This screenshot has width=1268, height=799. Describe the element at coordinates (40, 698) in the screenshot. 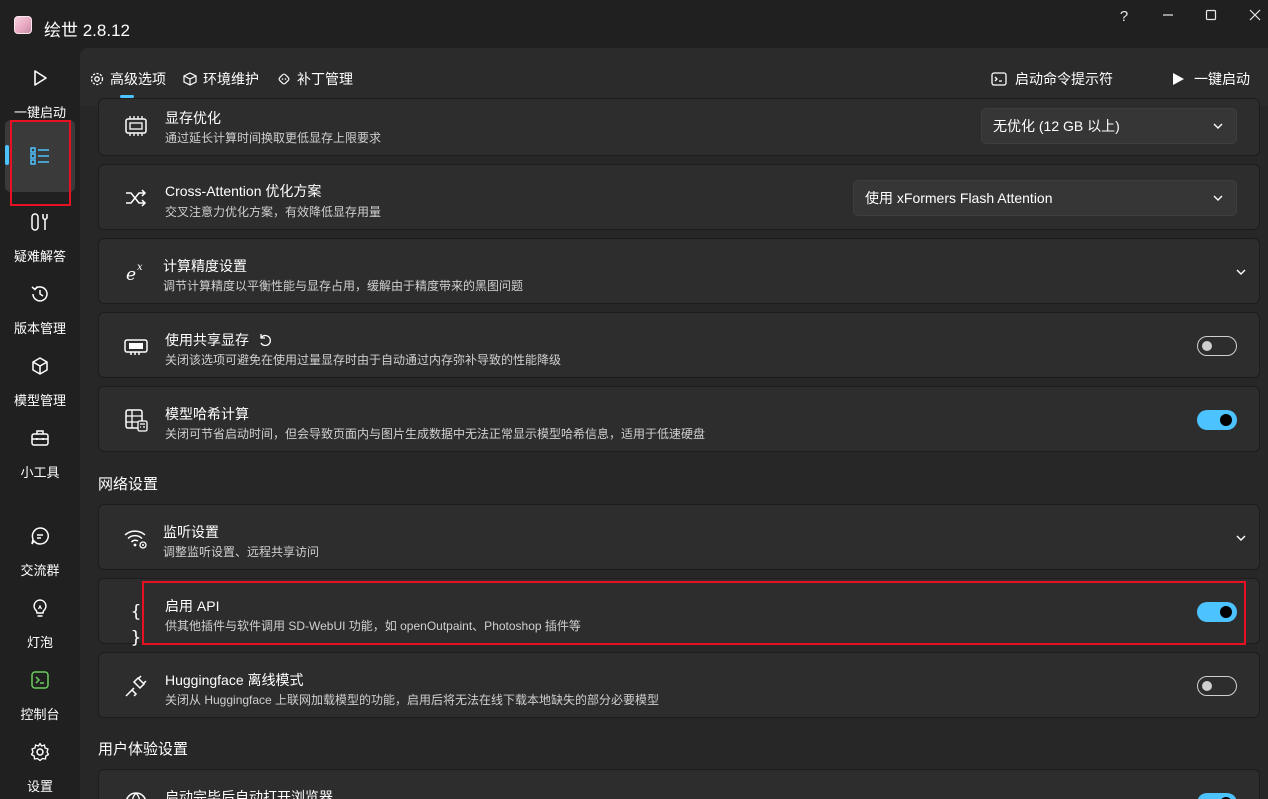

I see `sidebar-item-console: 控制台` at that location.